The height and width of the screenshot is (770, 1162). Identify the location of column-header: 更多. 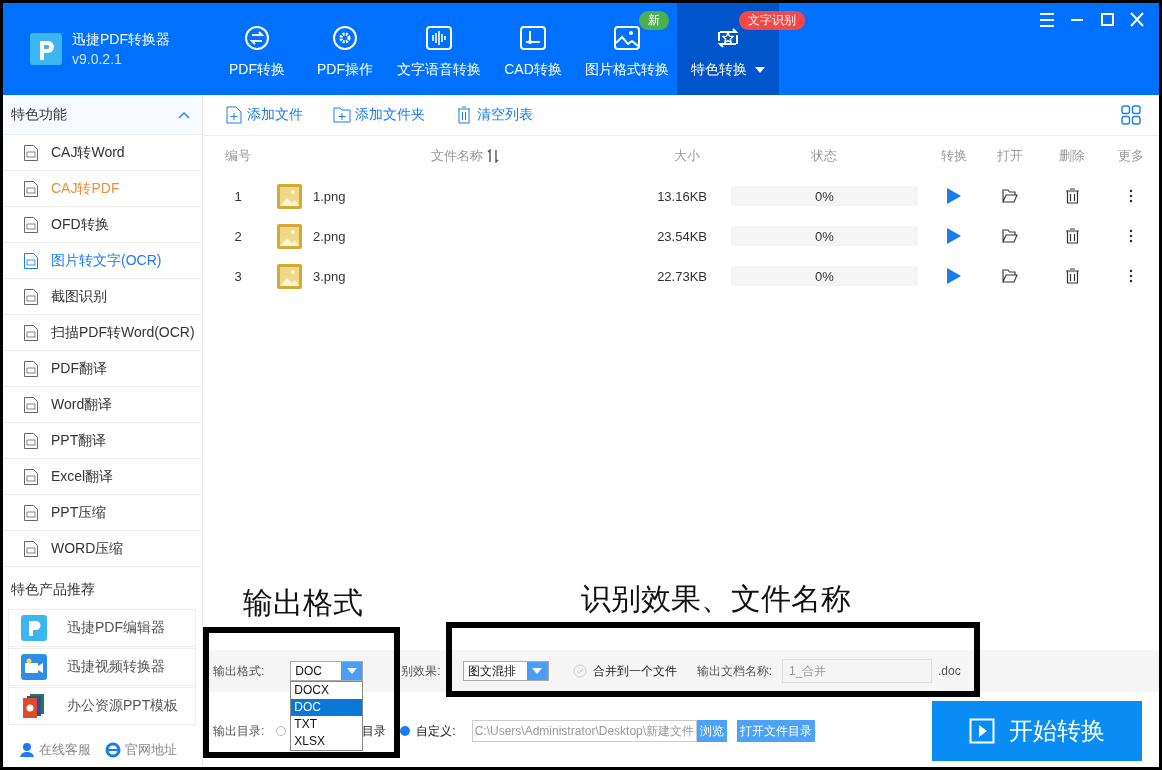
(1131, 156).